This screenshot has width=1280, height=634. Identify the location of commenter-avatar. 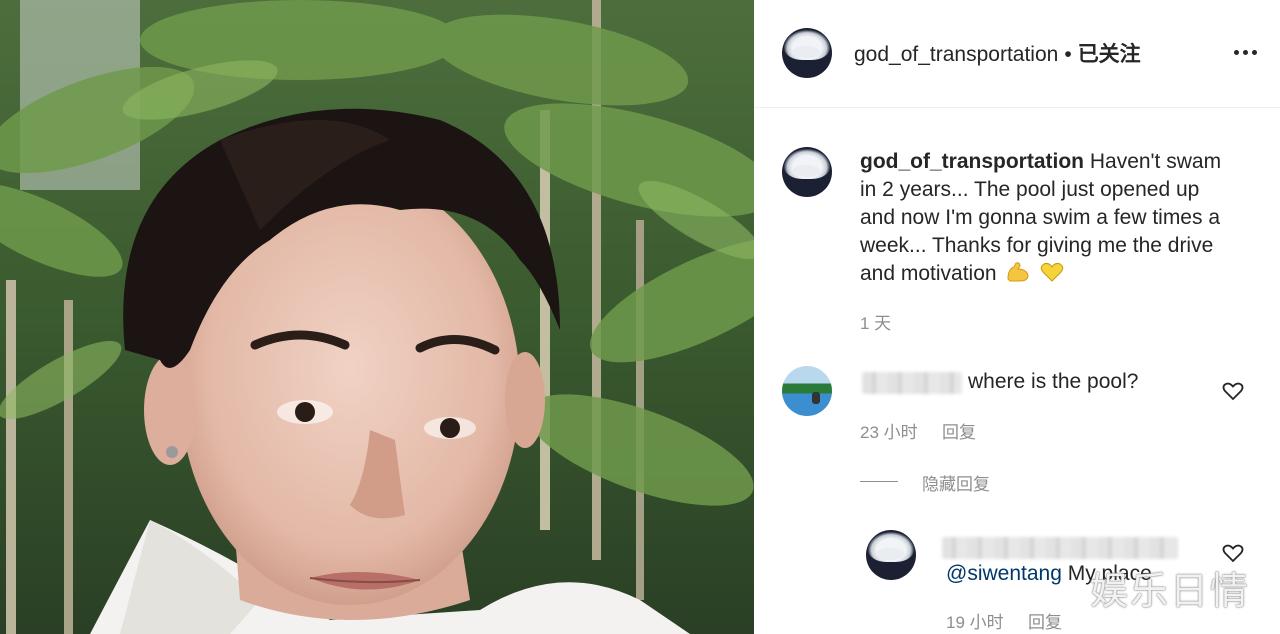
(807, 391).